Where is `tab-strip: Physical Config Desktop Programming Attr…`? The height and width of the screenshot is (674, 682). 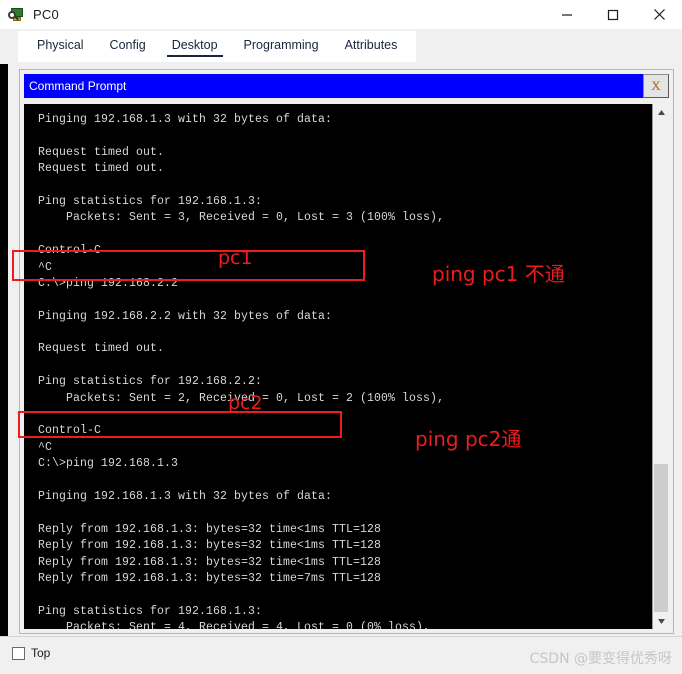 tab-strip: Physical Config Desktop Programming Attr… is located at coordinates (341, 46).